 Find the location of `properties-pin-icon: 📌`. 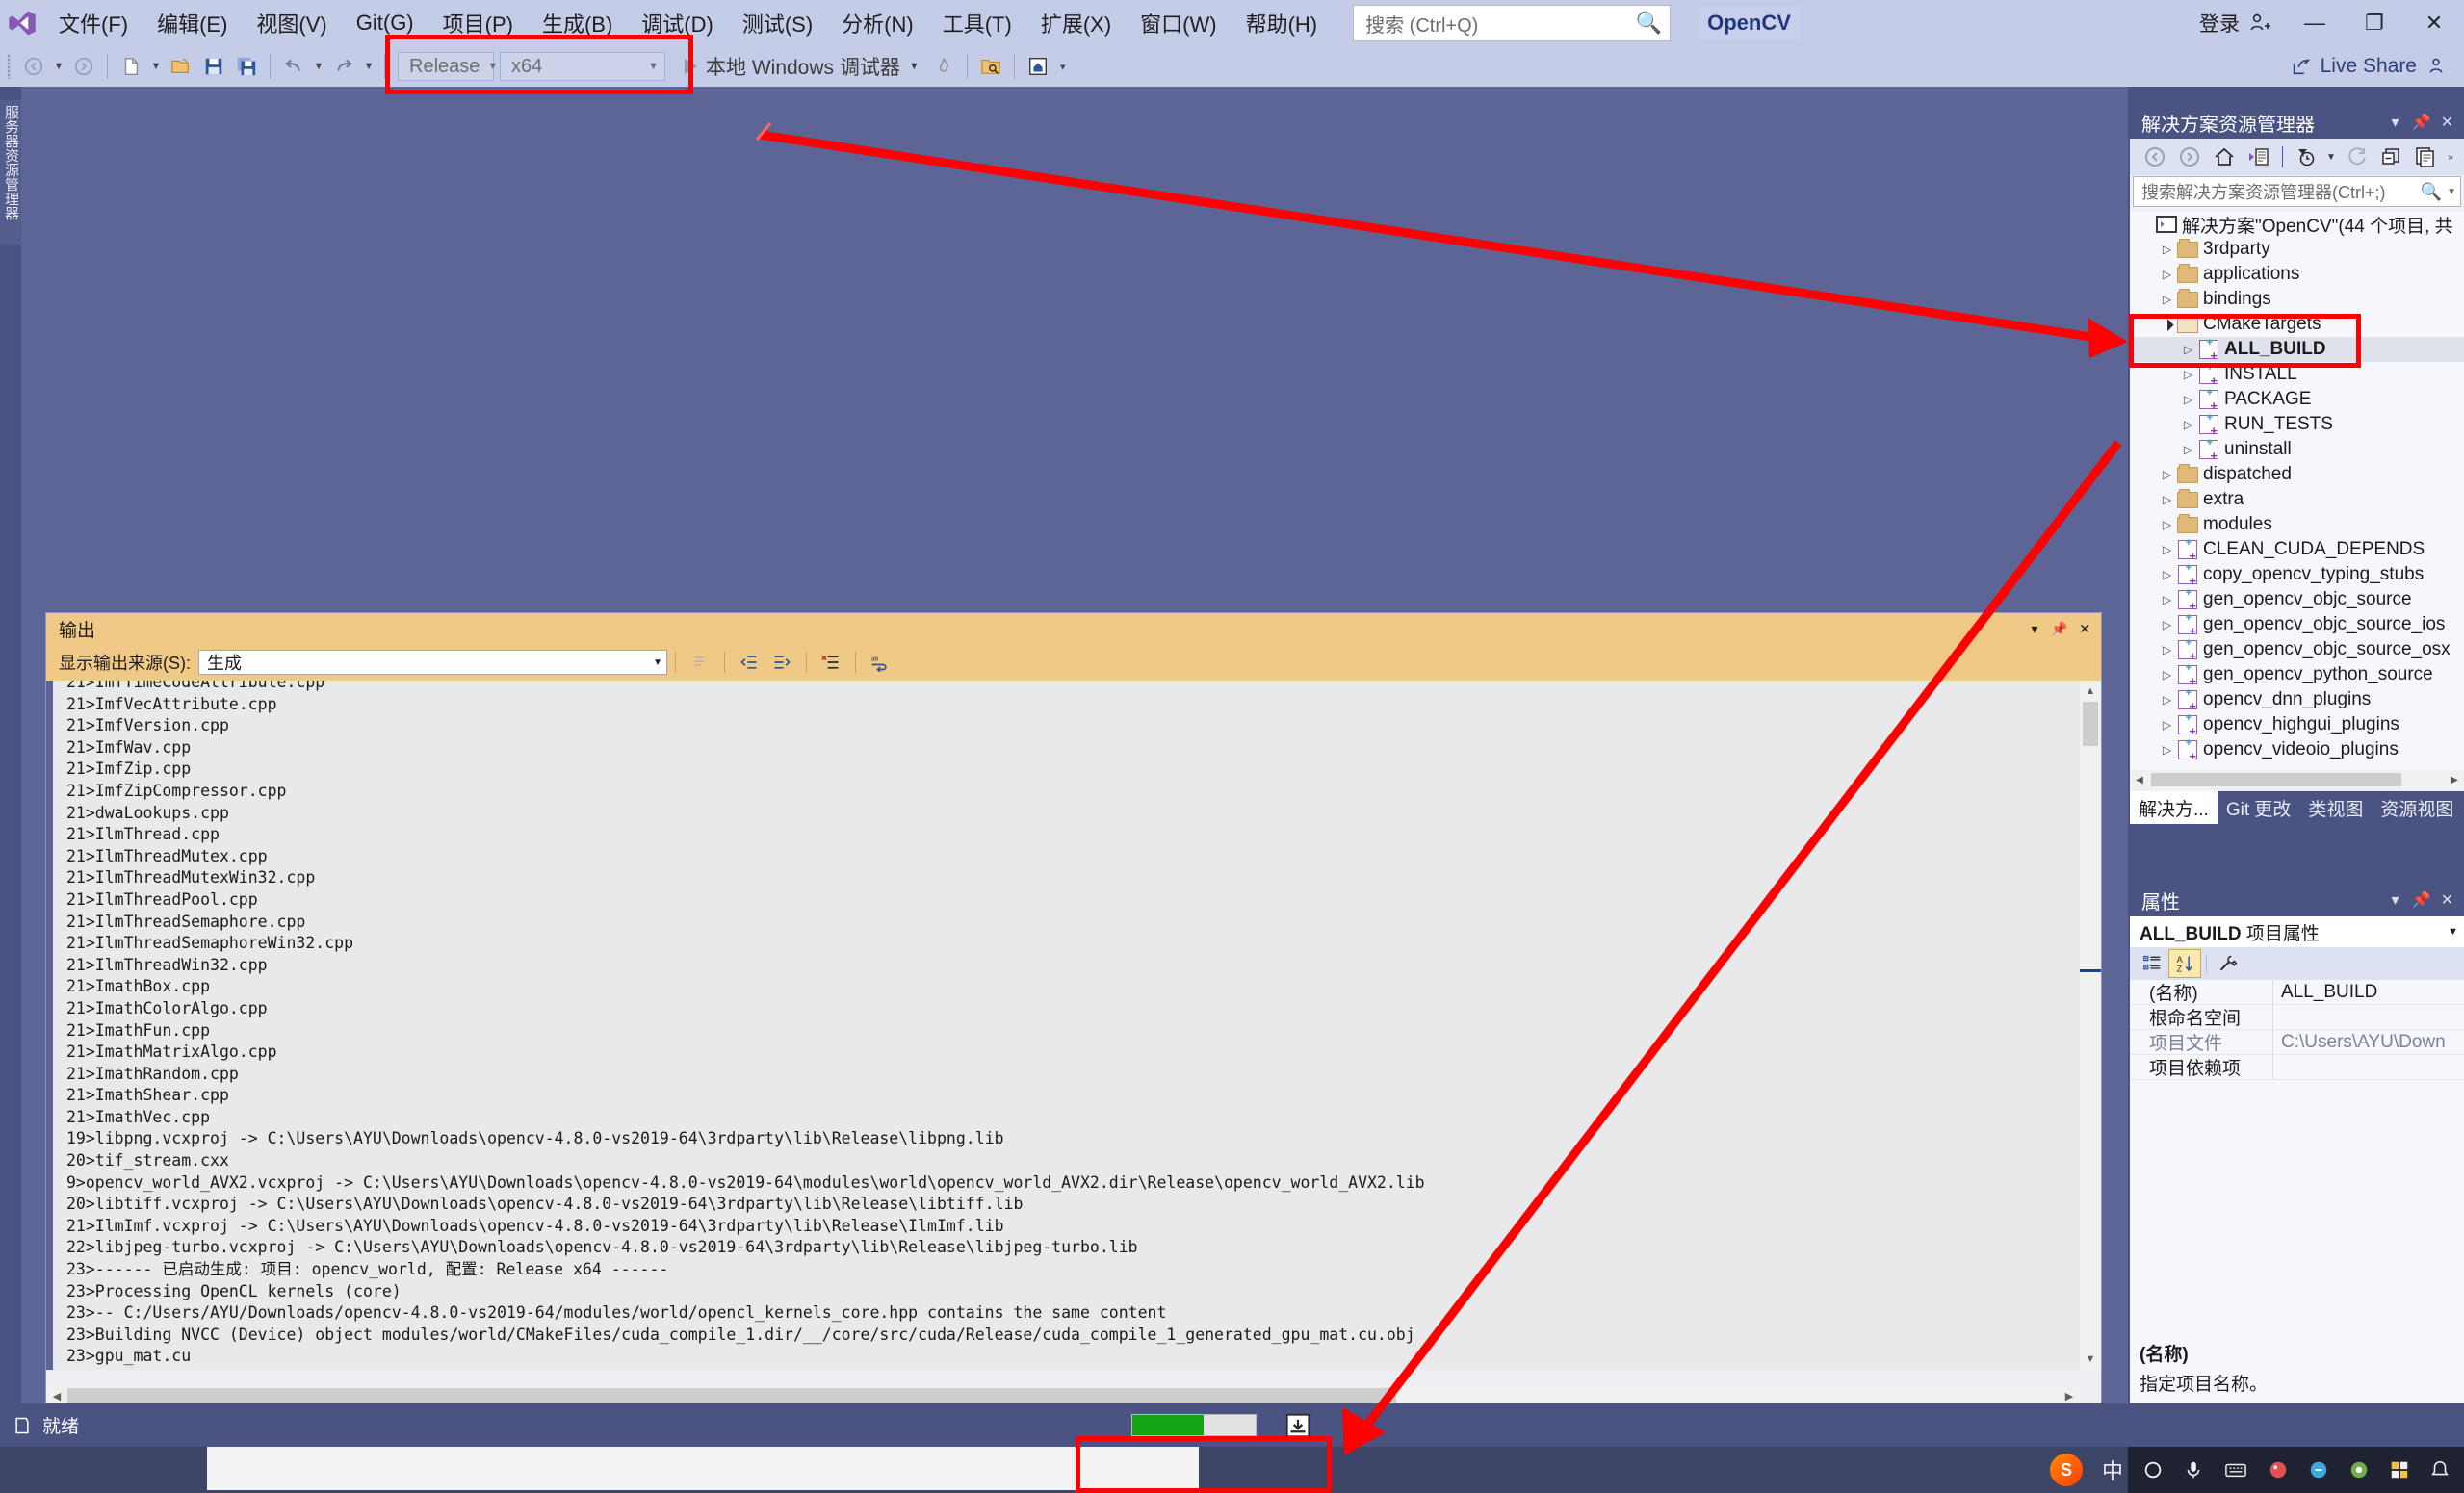

properties-pin-icon: 📌 is located at coordinates (2421, 900).